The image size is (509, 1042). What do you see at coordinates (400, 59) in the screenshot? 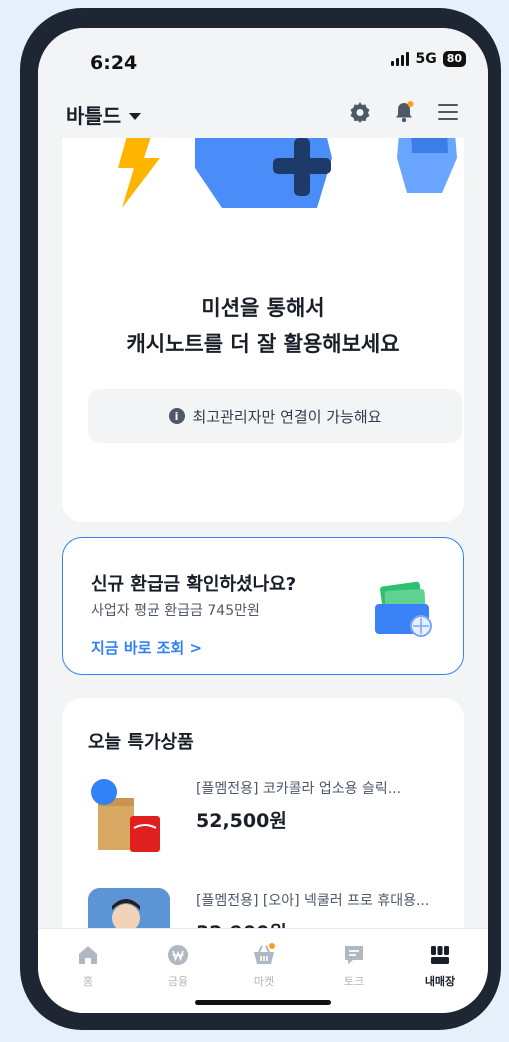
I see `signal-icon` at bounding box center [400, 59].